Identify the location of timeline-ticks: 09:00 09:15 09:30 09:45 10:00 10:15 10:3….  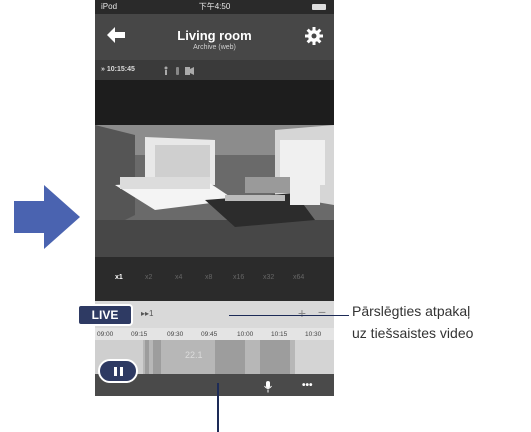
(214, 334).